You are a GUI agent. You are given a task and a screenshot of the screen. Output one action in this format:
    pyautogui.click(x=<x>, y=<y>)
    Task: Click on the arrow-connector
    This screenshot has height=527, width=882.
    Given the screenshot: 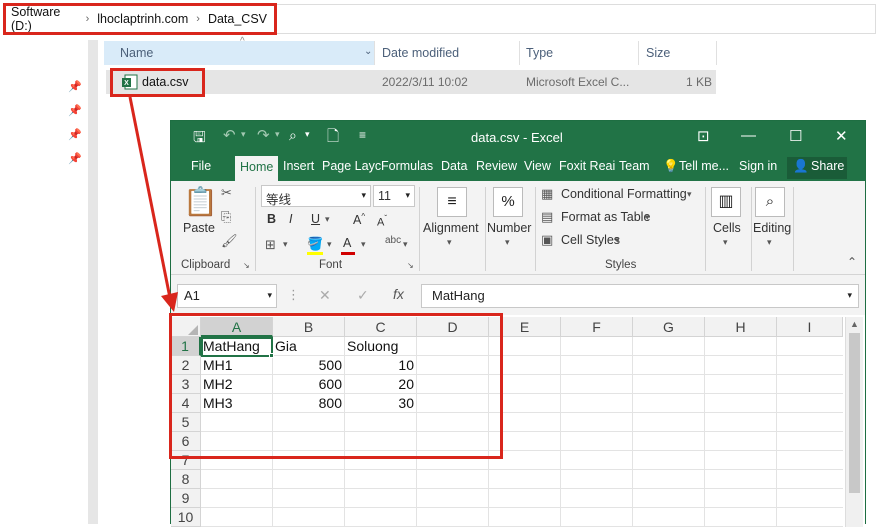 What is the action you would take?
    pyautogui.click(x=153, y=204)
    